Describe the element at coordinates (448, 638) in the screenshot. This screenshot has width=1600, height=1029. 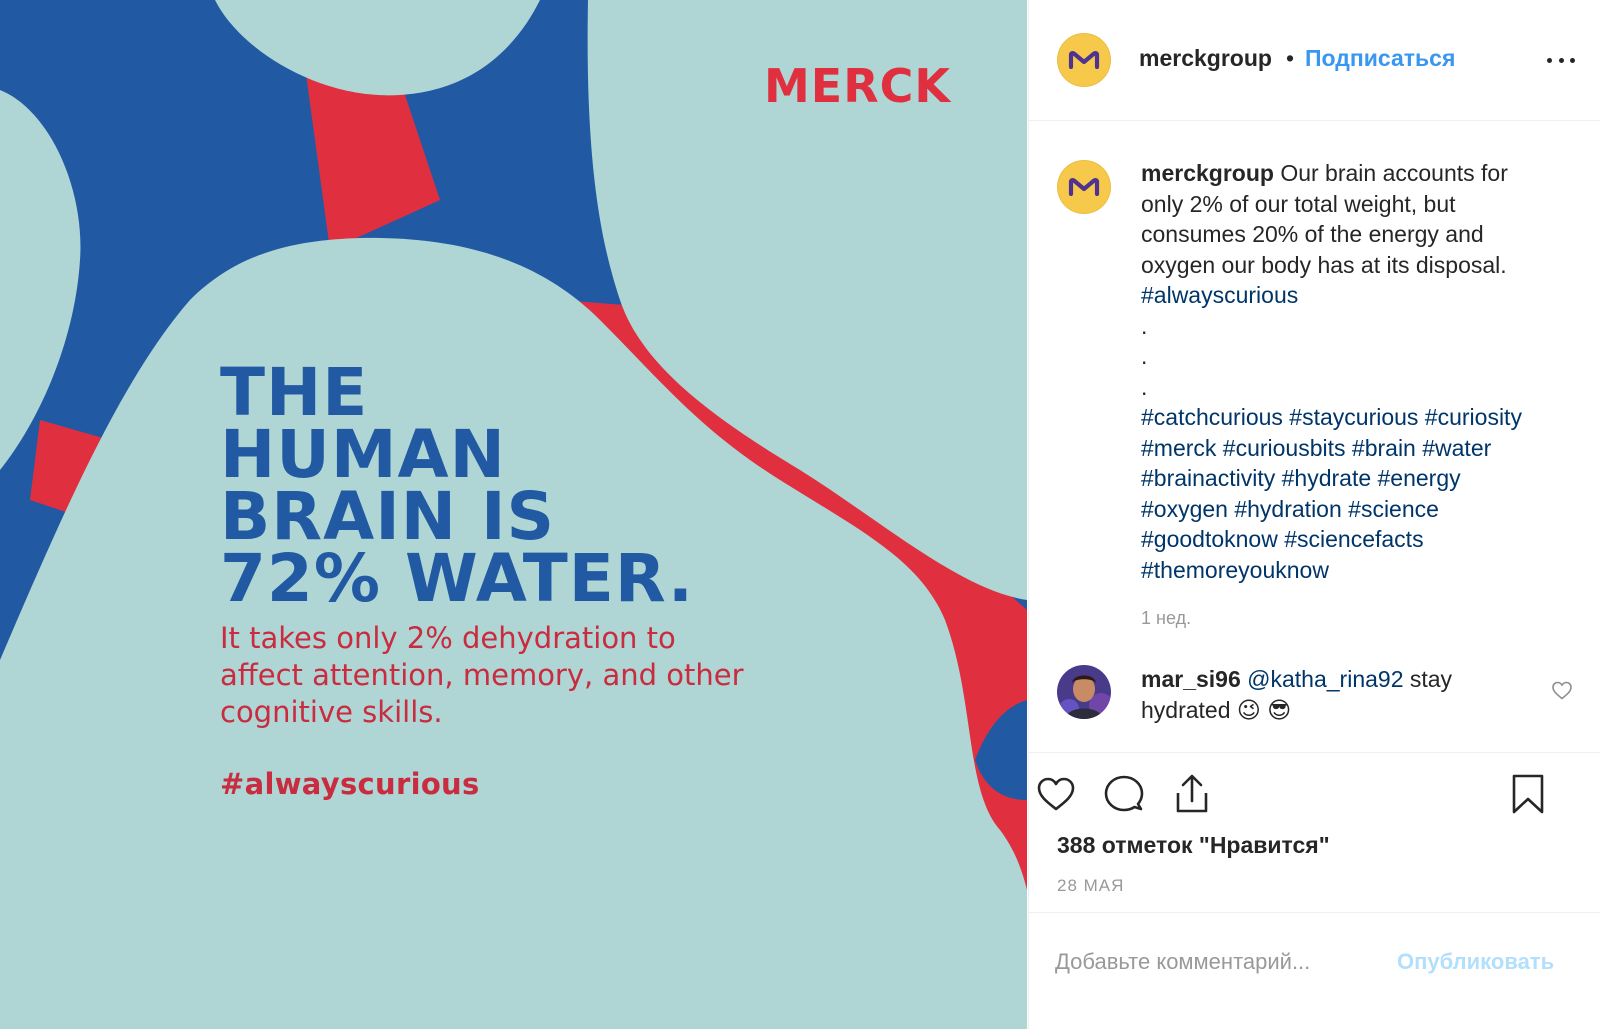
I see `subtext-line: It takes only 2% dehydration to` at that location.